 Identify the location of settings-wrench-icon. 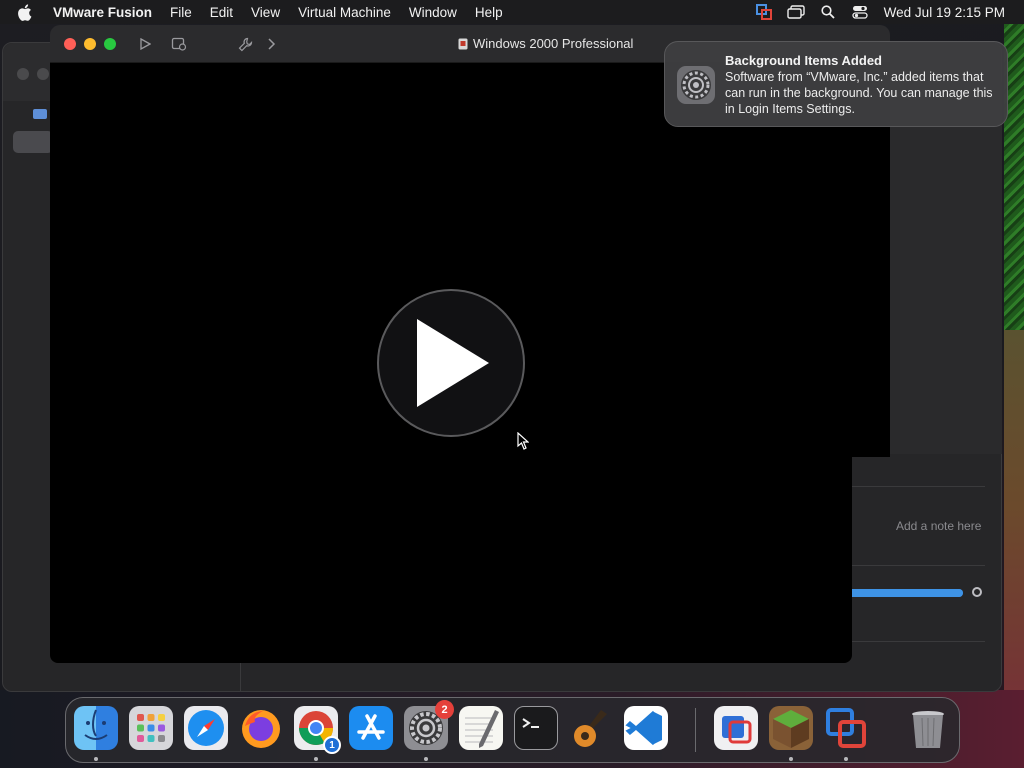
(245, 44).